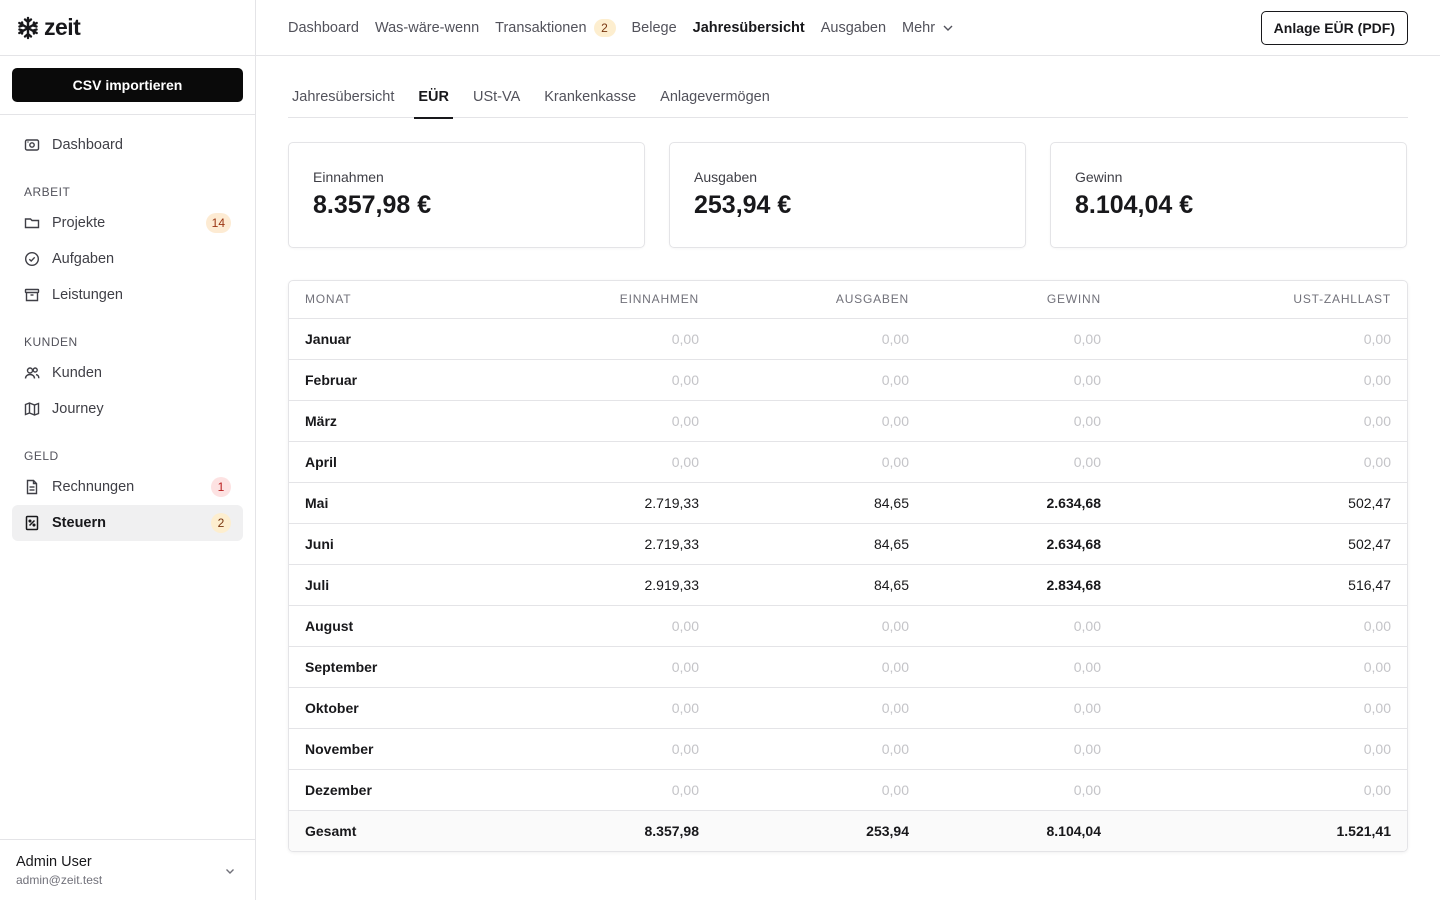 This screenshot has width=1440, height=900. What do you see at coordinates (127, 85) in the screenshot?
I see `csv-import-button: CSV importieren` at bounding box center [127, 85].